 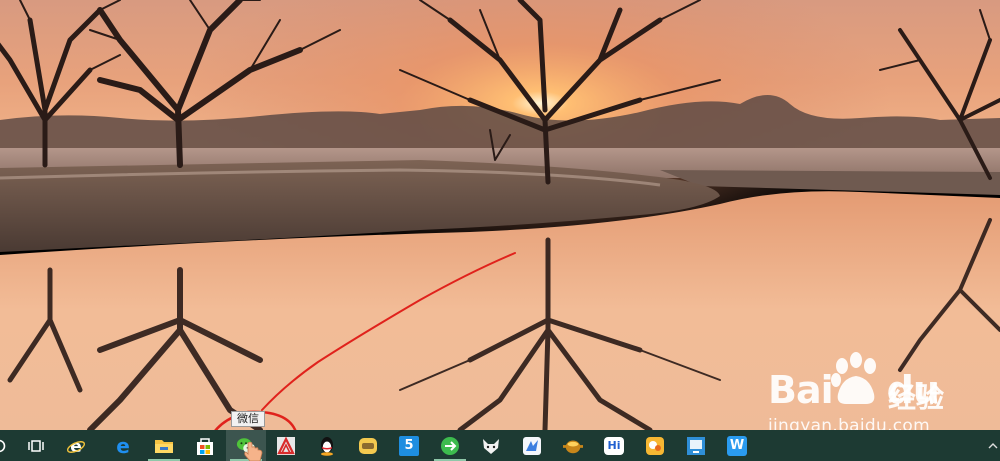 What do you see at coordinates (857, 395) in the screenshot?
I see `baidu-jingyan-watermark: Bai du 经验 jingyan.baidu.com` at bounding box center [857, 395].